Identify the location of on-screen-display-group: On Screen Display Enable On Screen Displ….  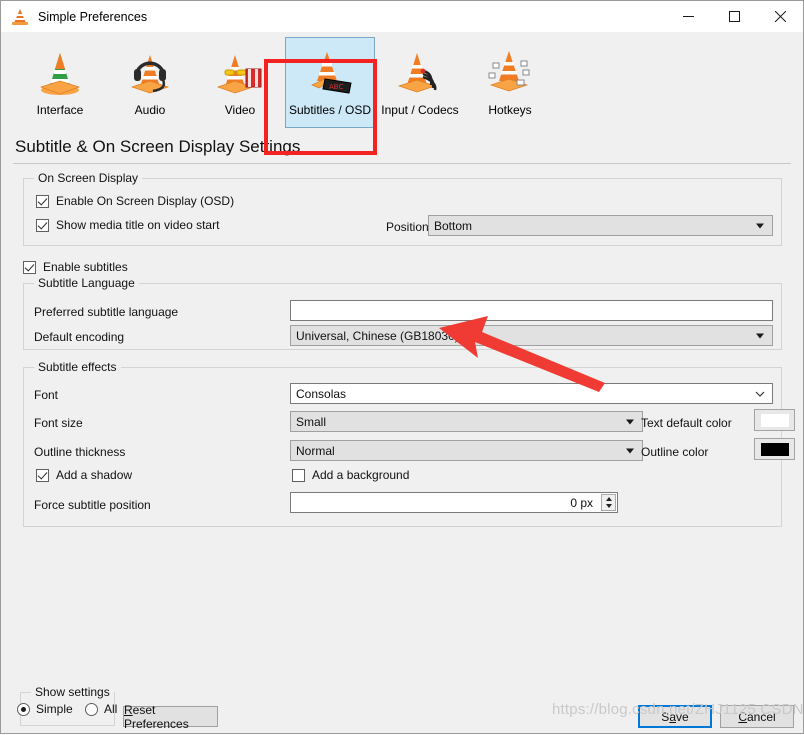
(402, 212).